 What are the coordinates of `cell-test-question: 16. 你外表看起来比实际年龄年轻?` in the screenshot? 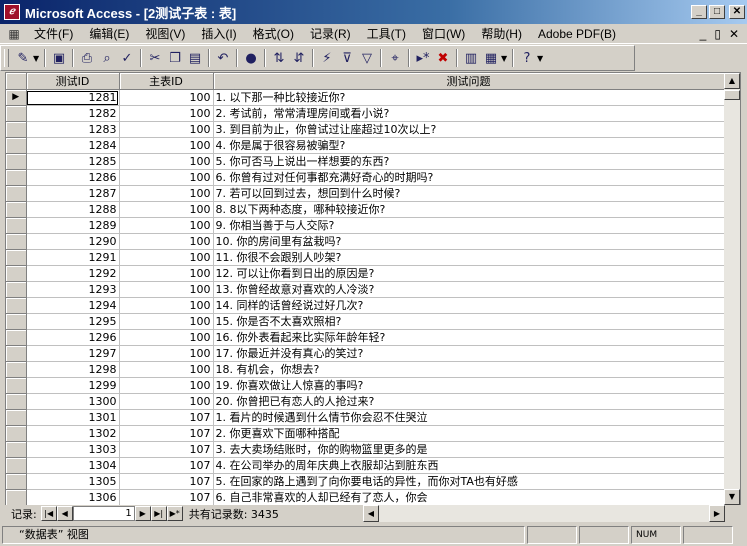 It's located at (469, 337).